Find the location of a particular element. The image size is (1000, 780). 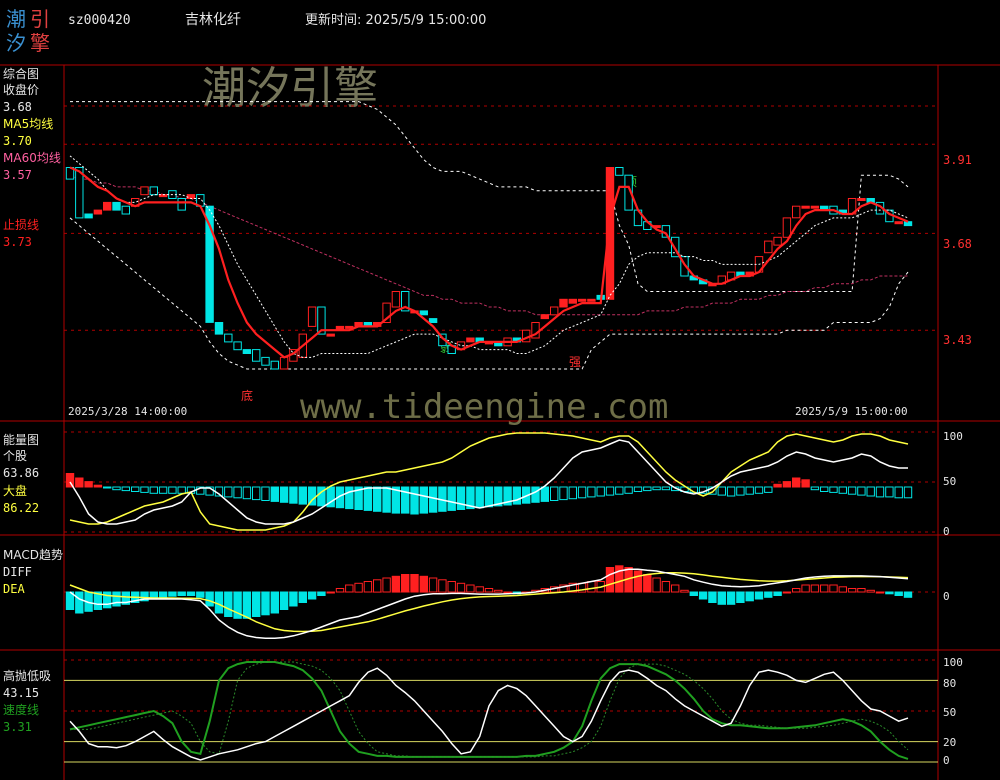

logo-char: 潮 is located at coordinates (16, 19).